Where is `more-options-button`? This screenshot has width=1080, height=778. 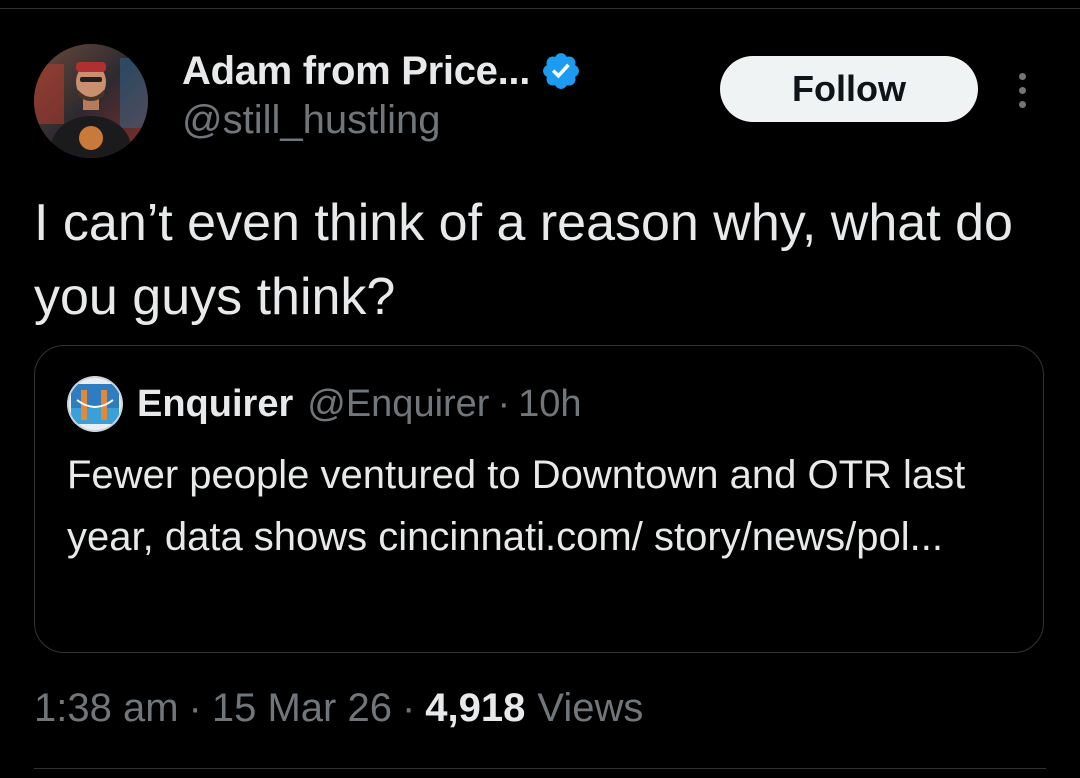
more-options-button is located at coordinates (1022, 90).